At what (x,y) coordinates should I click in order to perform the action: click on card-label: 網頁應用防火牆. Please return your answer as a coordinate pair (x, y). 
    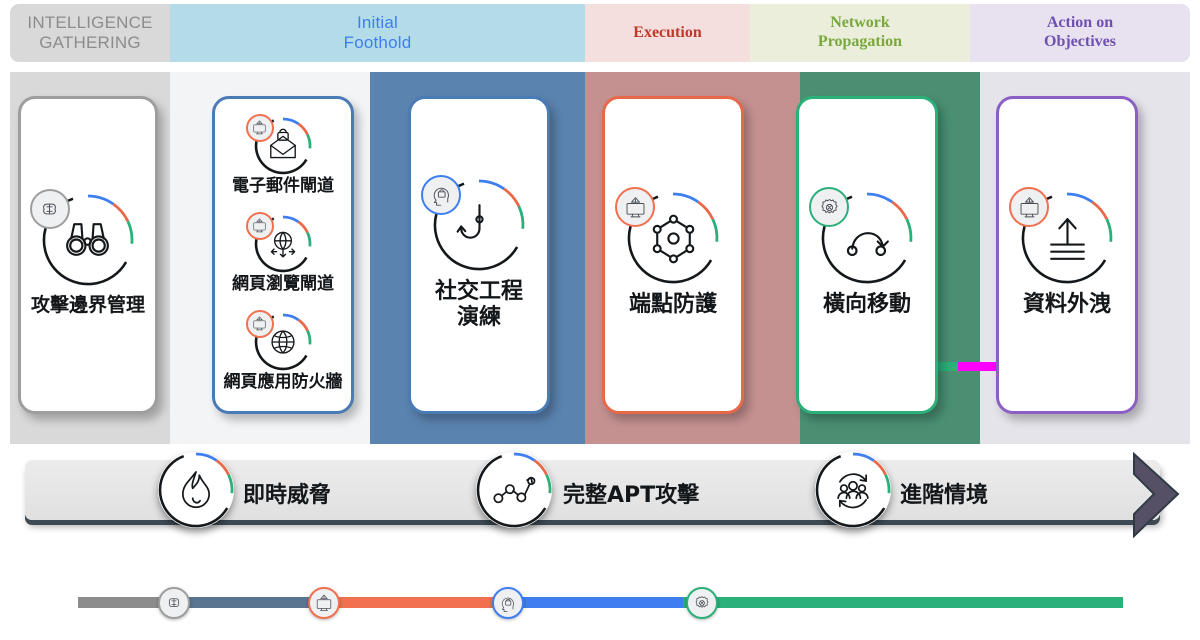
    Looking at the image, I should click on (283, 382).